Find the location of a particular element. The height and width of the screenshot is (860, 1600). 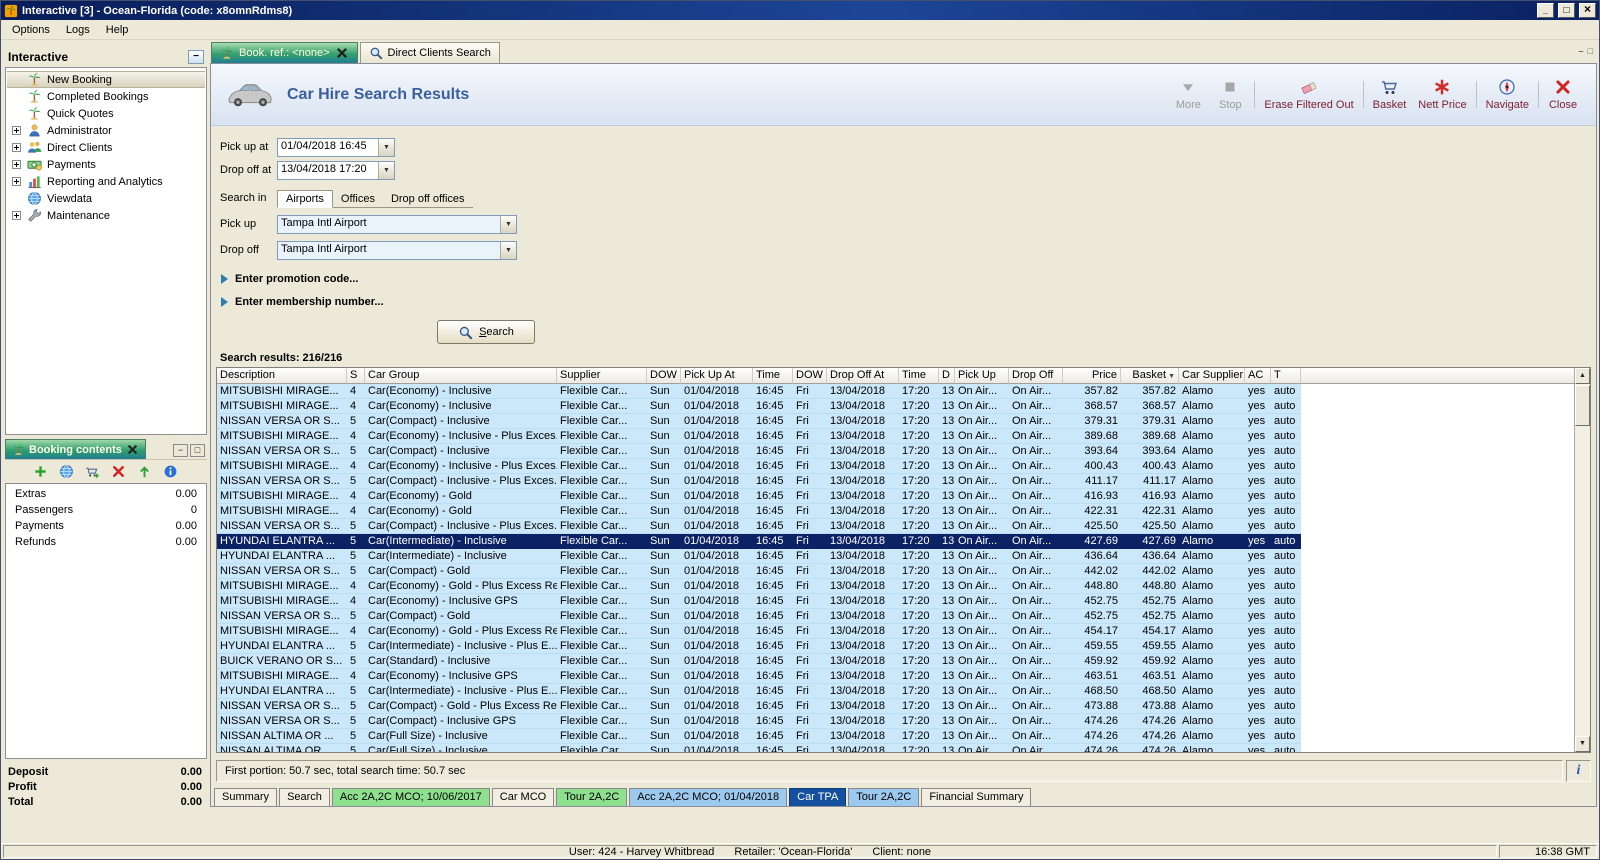

close-window-button is located at coordinates (1587, 10).